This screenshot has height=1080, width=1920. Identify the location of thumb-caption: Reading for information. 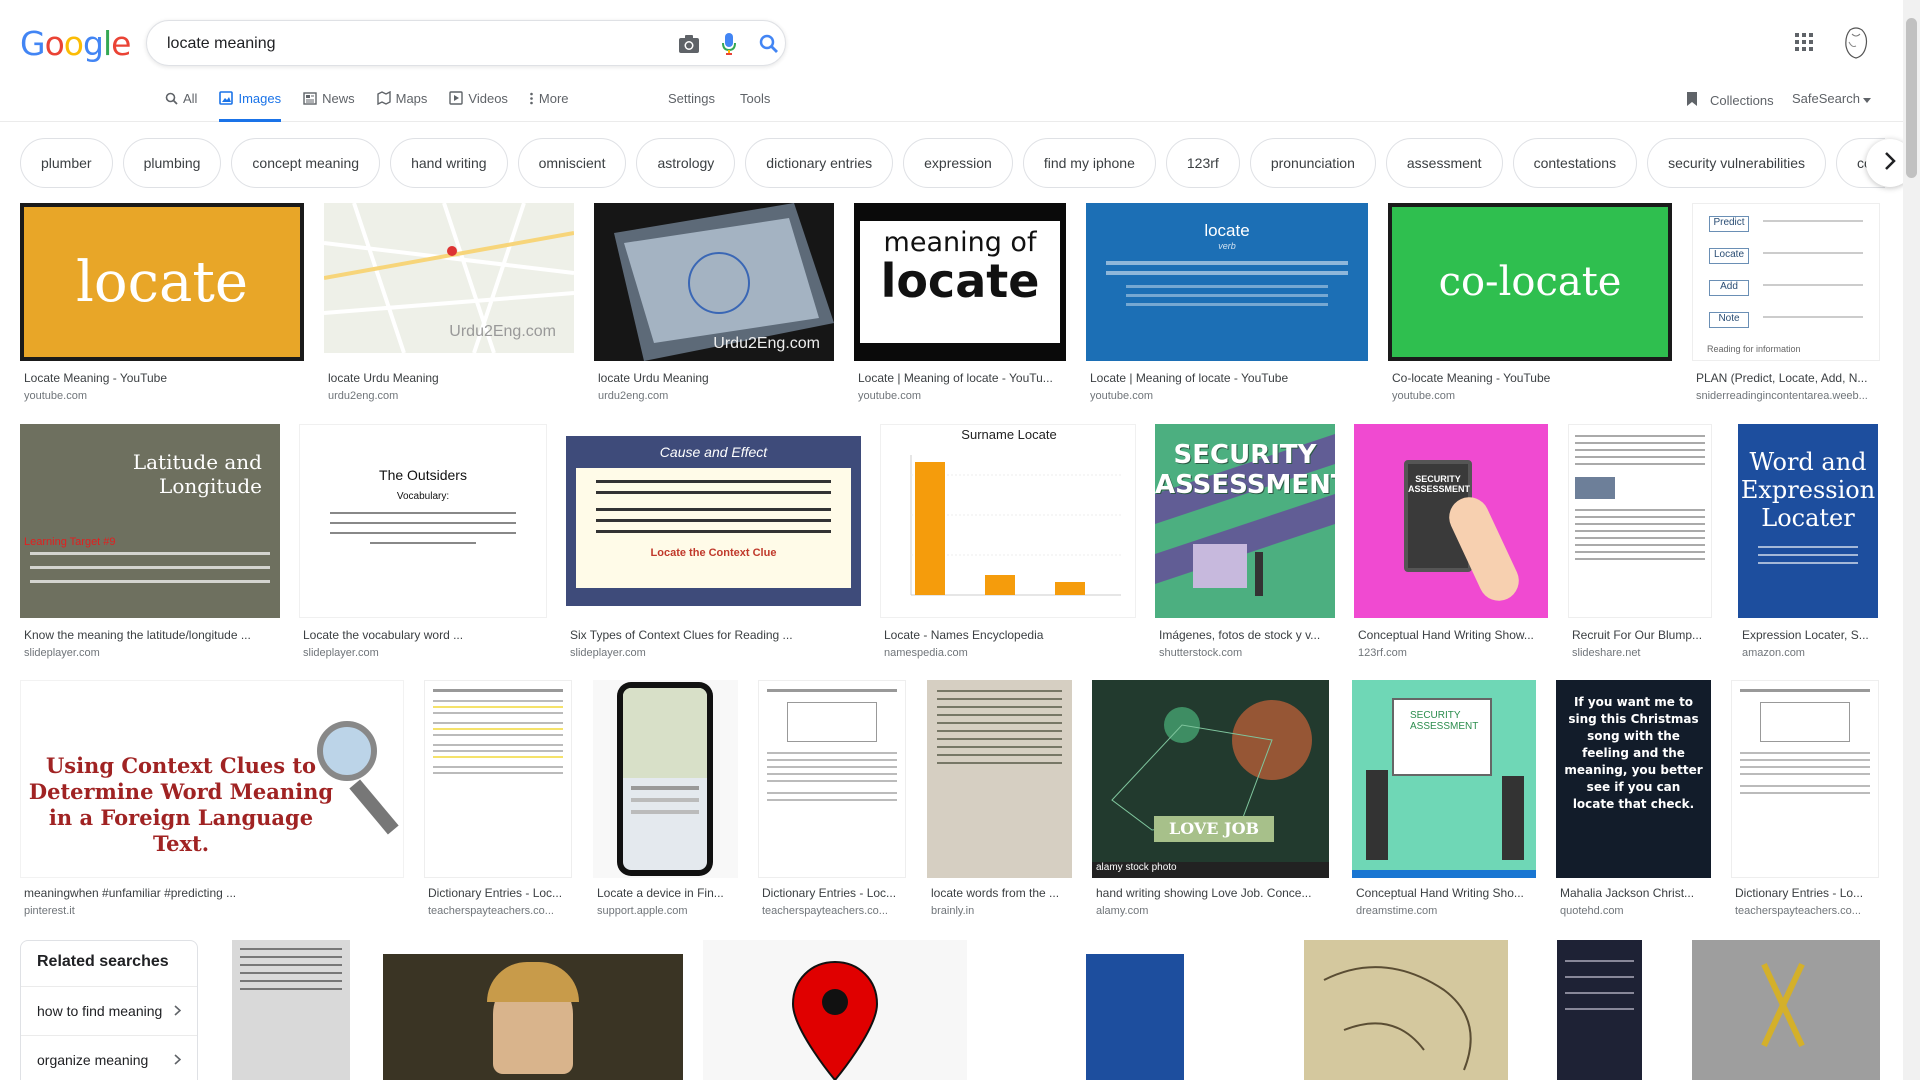
(1754, 349).